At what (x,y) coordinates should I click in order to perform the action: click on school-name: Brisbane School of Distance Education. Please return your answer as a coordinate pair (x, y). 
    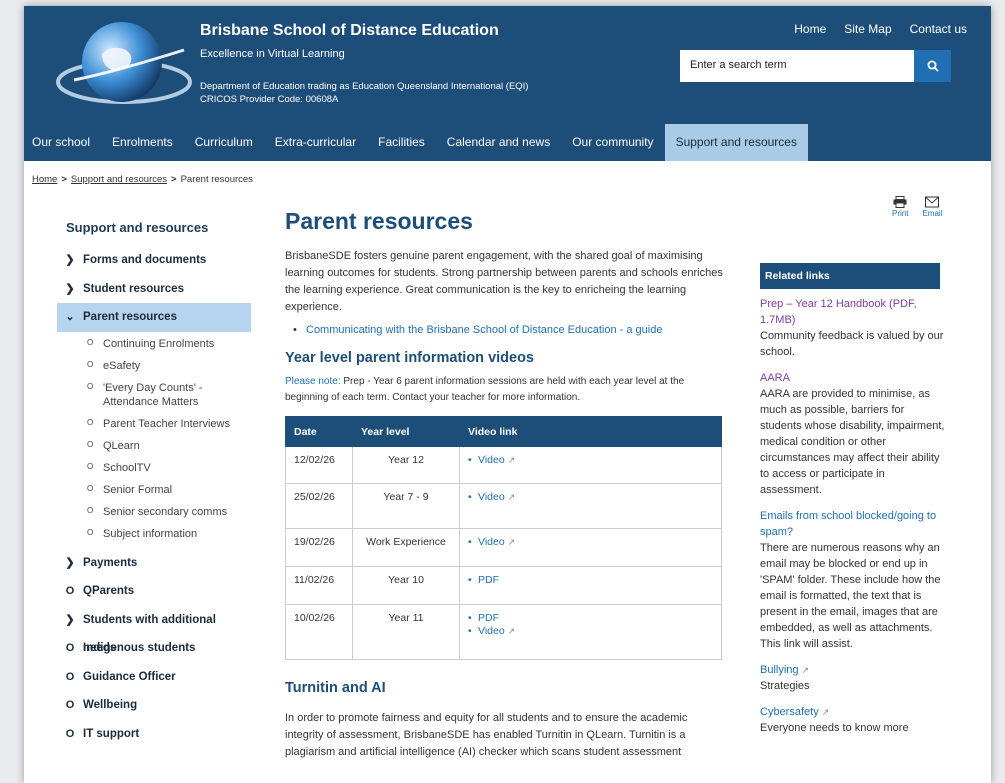
    Looking at the image, I should click on (349, 31).